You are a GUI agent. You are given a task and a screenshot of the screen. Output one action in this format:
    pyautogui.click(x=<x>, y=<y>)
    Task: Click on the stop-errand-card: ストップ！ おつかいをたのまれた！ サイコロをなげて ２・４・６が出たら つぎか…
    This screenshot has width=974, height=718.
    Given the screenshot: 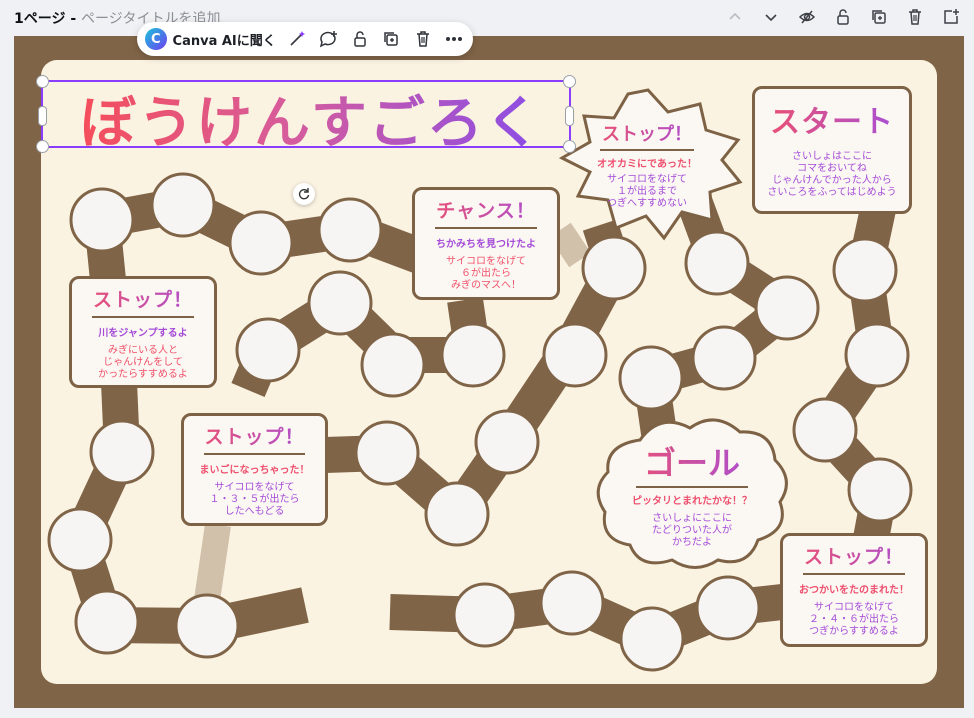 What is the action you would take?
    pyautogui.click(x=854, y=590)
    